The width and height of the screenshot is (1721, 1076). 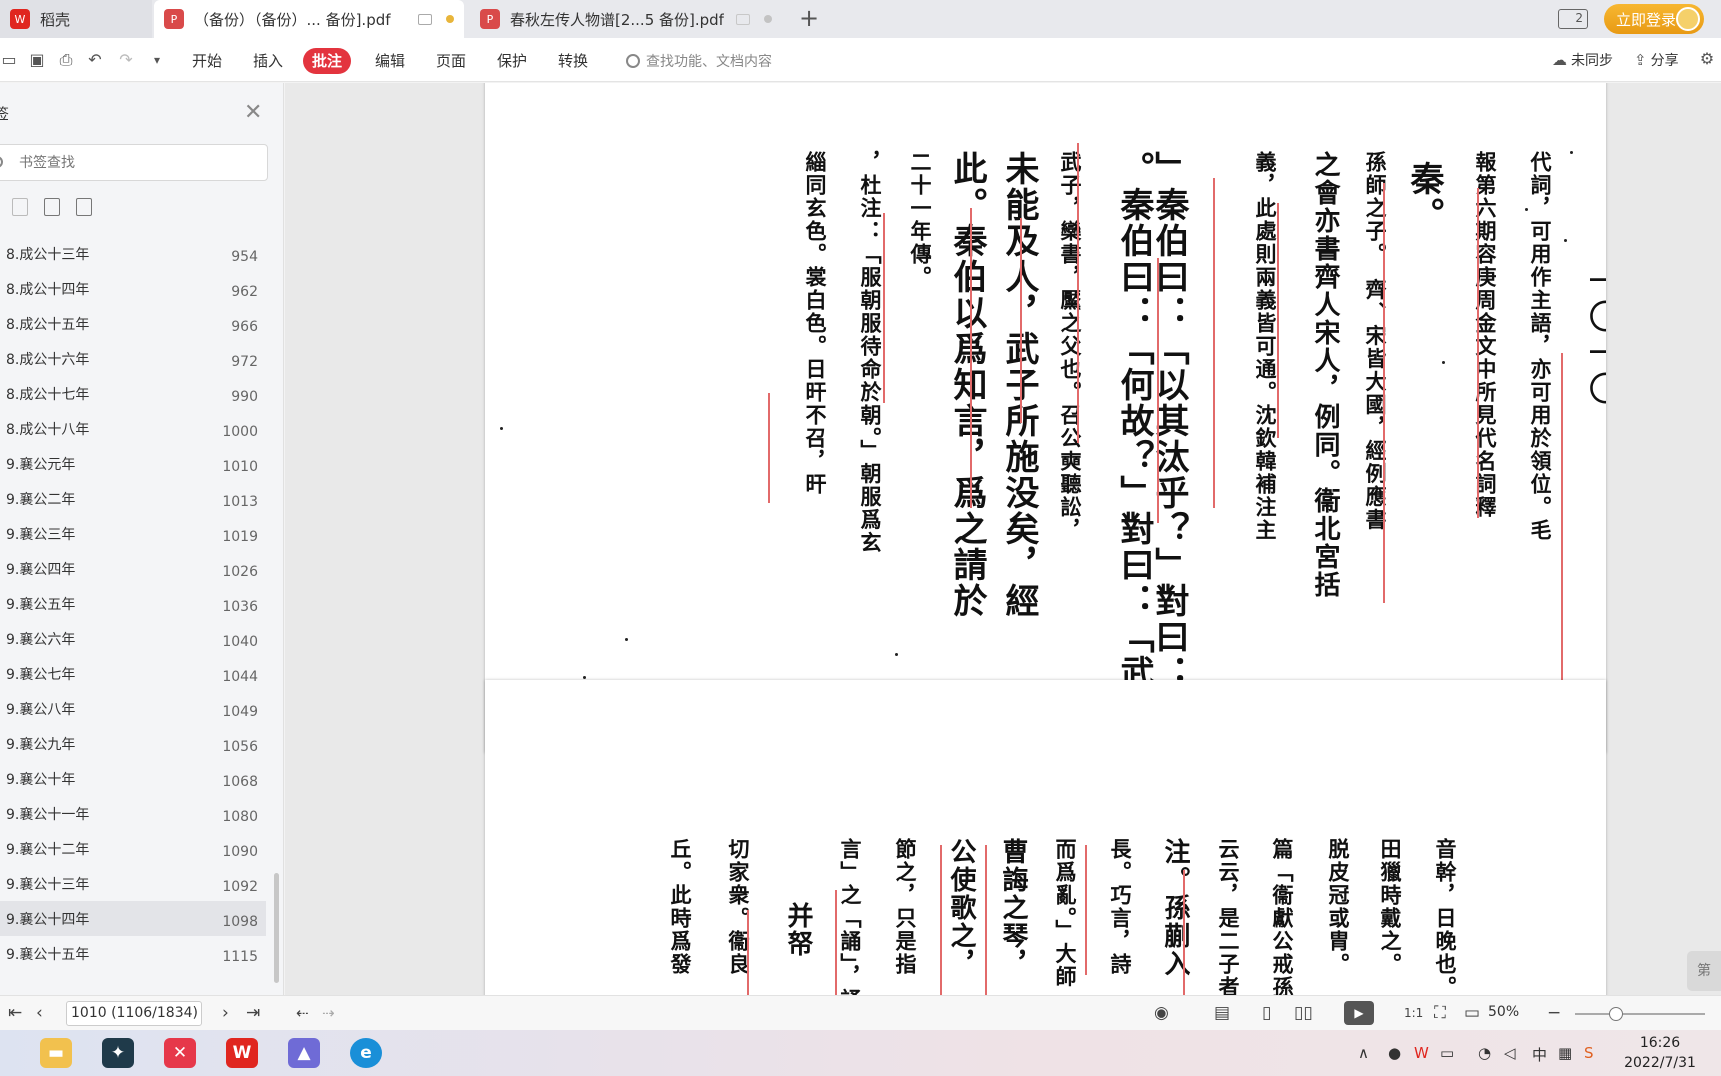 I want to click on bookmark-item: 9.襄公十四年 1098, so click(x=133, y=918).